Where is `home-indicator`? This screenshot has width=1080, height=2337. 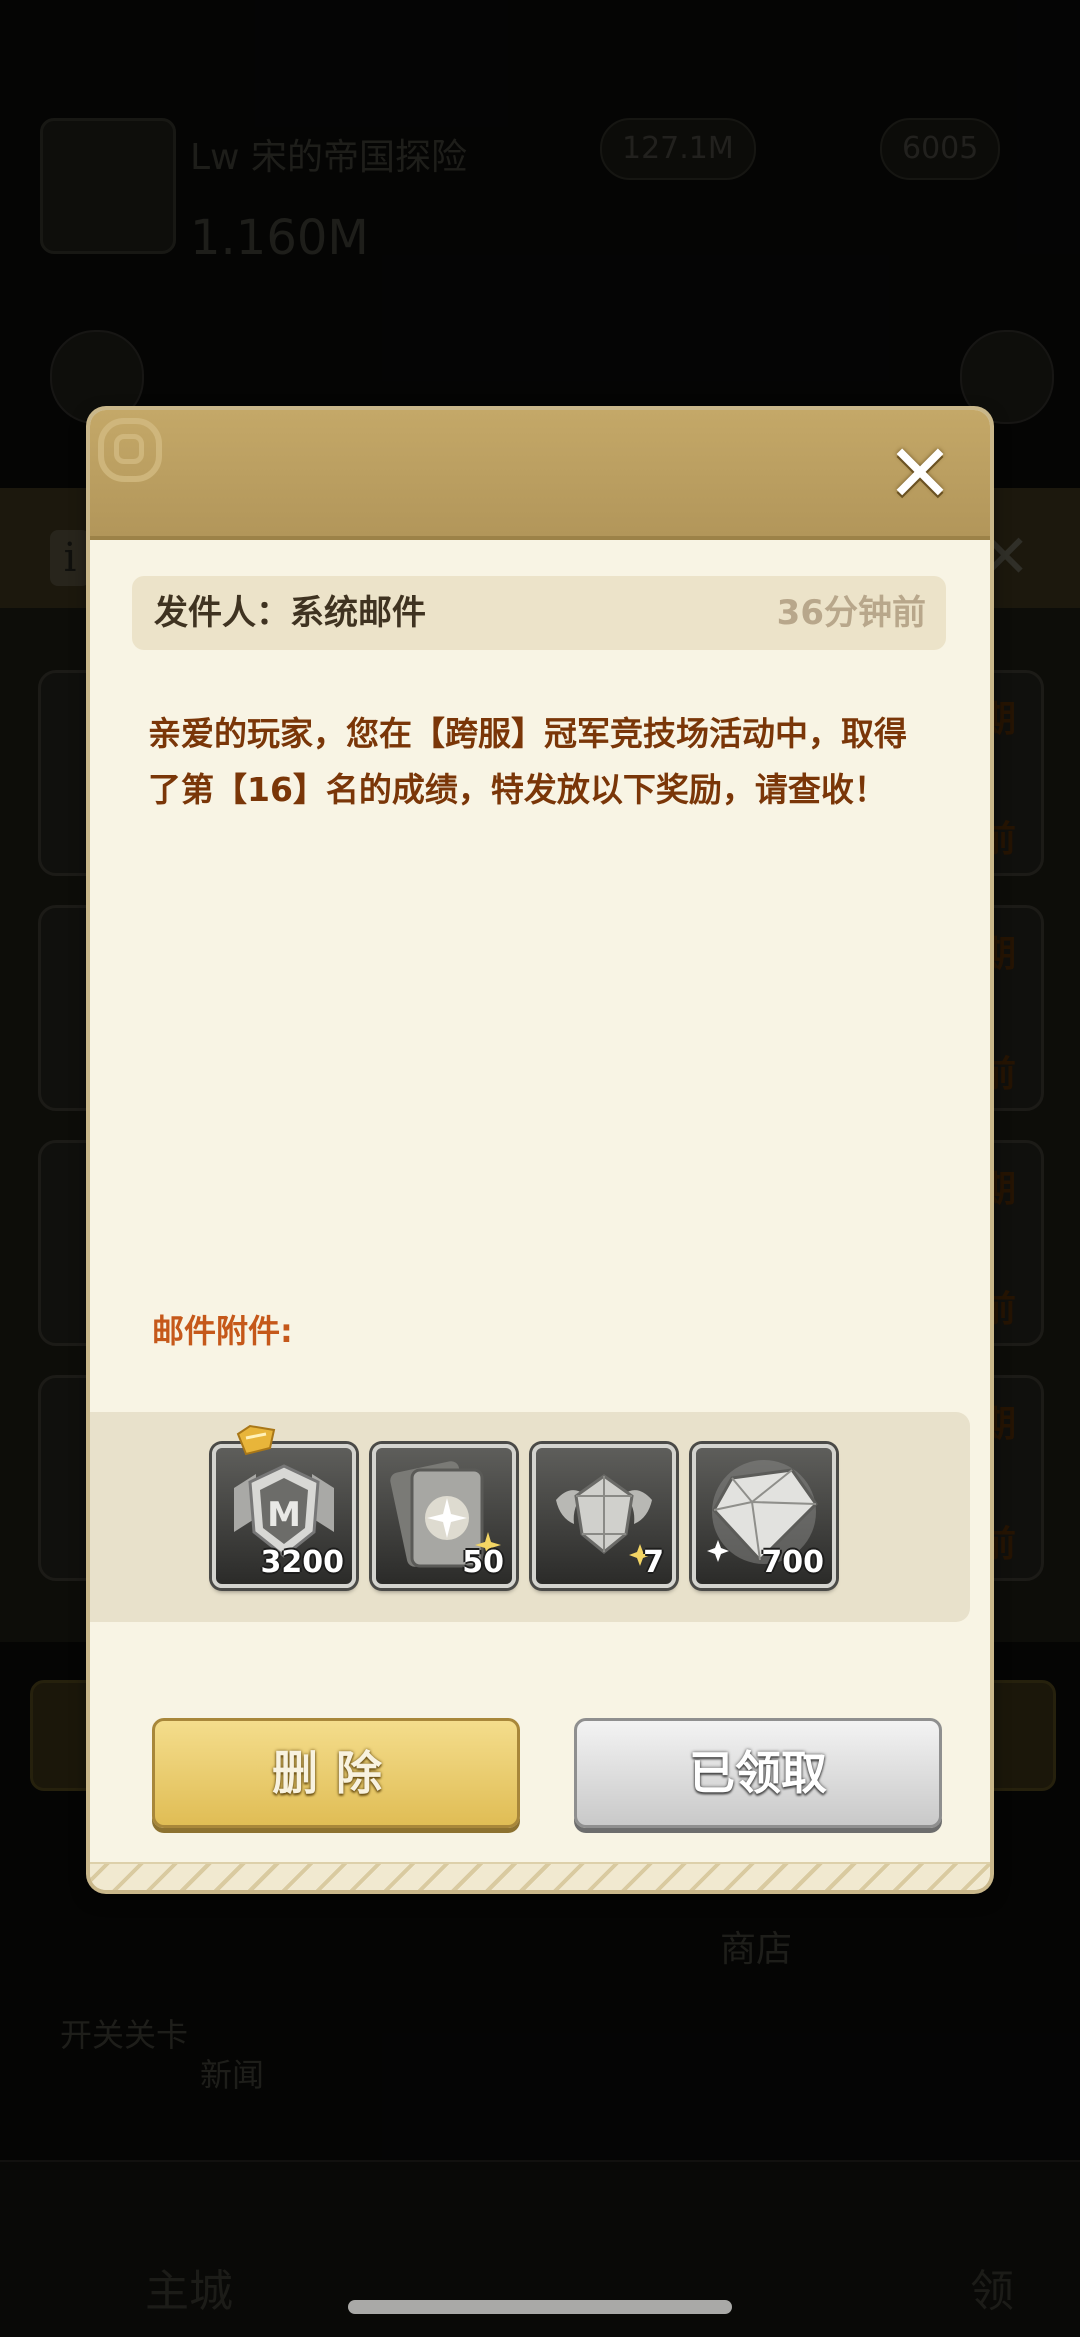
home-indicator is located at coordinates (540, 2307).